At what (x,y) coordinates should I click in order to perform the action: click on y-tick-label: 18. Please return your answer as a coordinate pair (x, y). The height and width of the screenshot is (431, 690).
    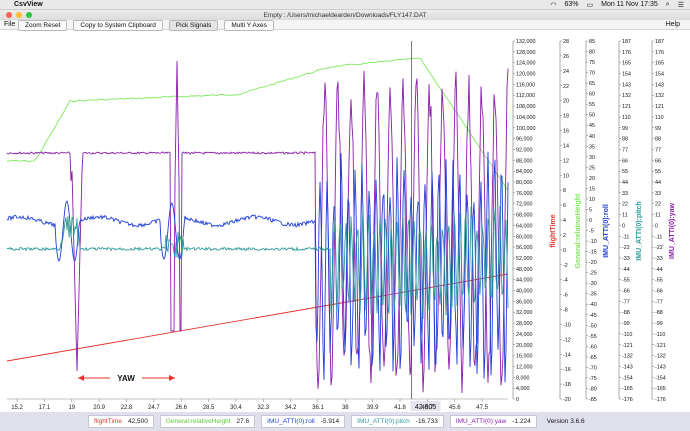
    Looking at the image, I should click on (566, 117).